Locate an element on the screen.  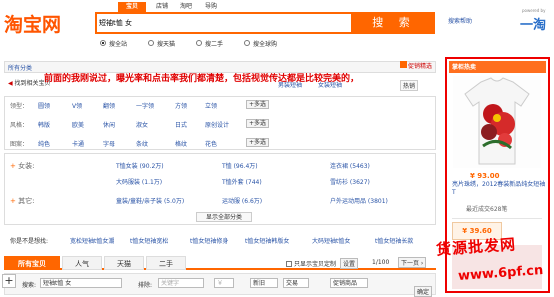
tab-items: 宝贝 is located at coordinates (132, 7).